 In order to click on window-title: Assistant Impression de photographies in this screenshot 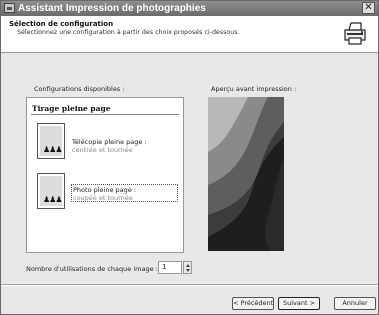, I will do `click(112, 8)`.